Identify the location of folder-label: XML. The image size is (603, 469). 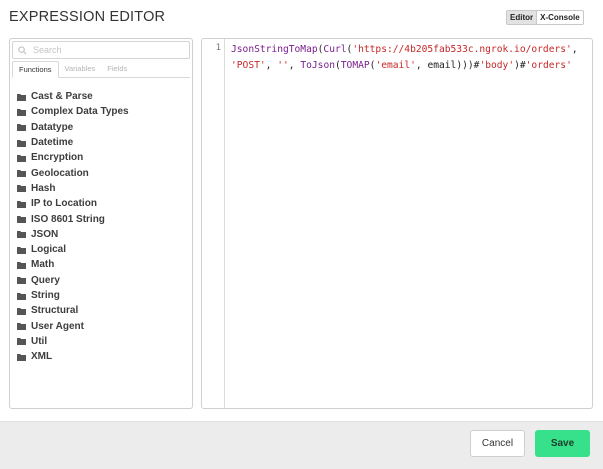
(42, 357).